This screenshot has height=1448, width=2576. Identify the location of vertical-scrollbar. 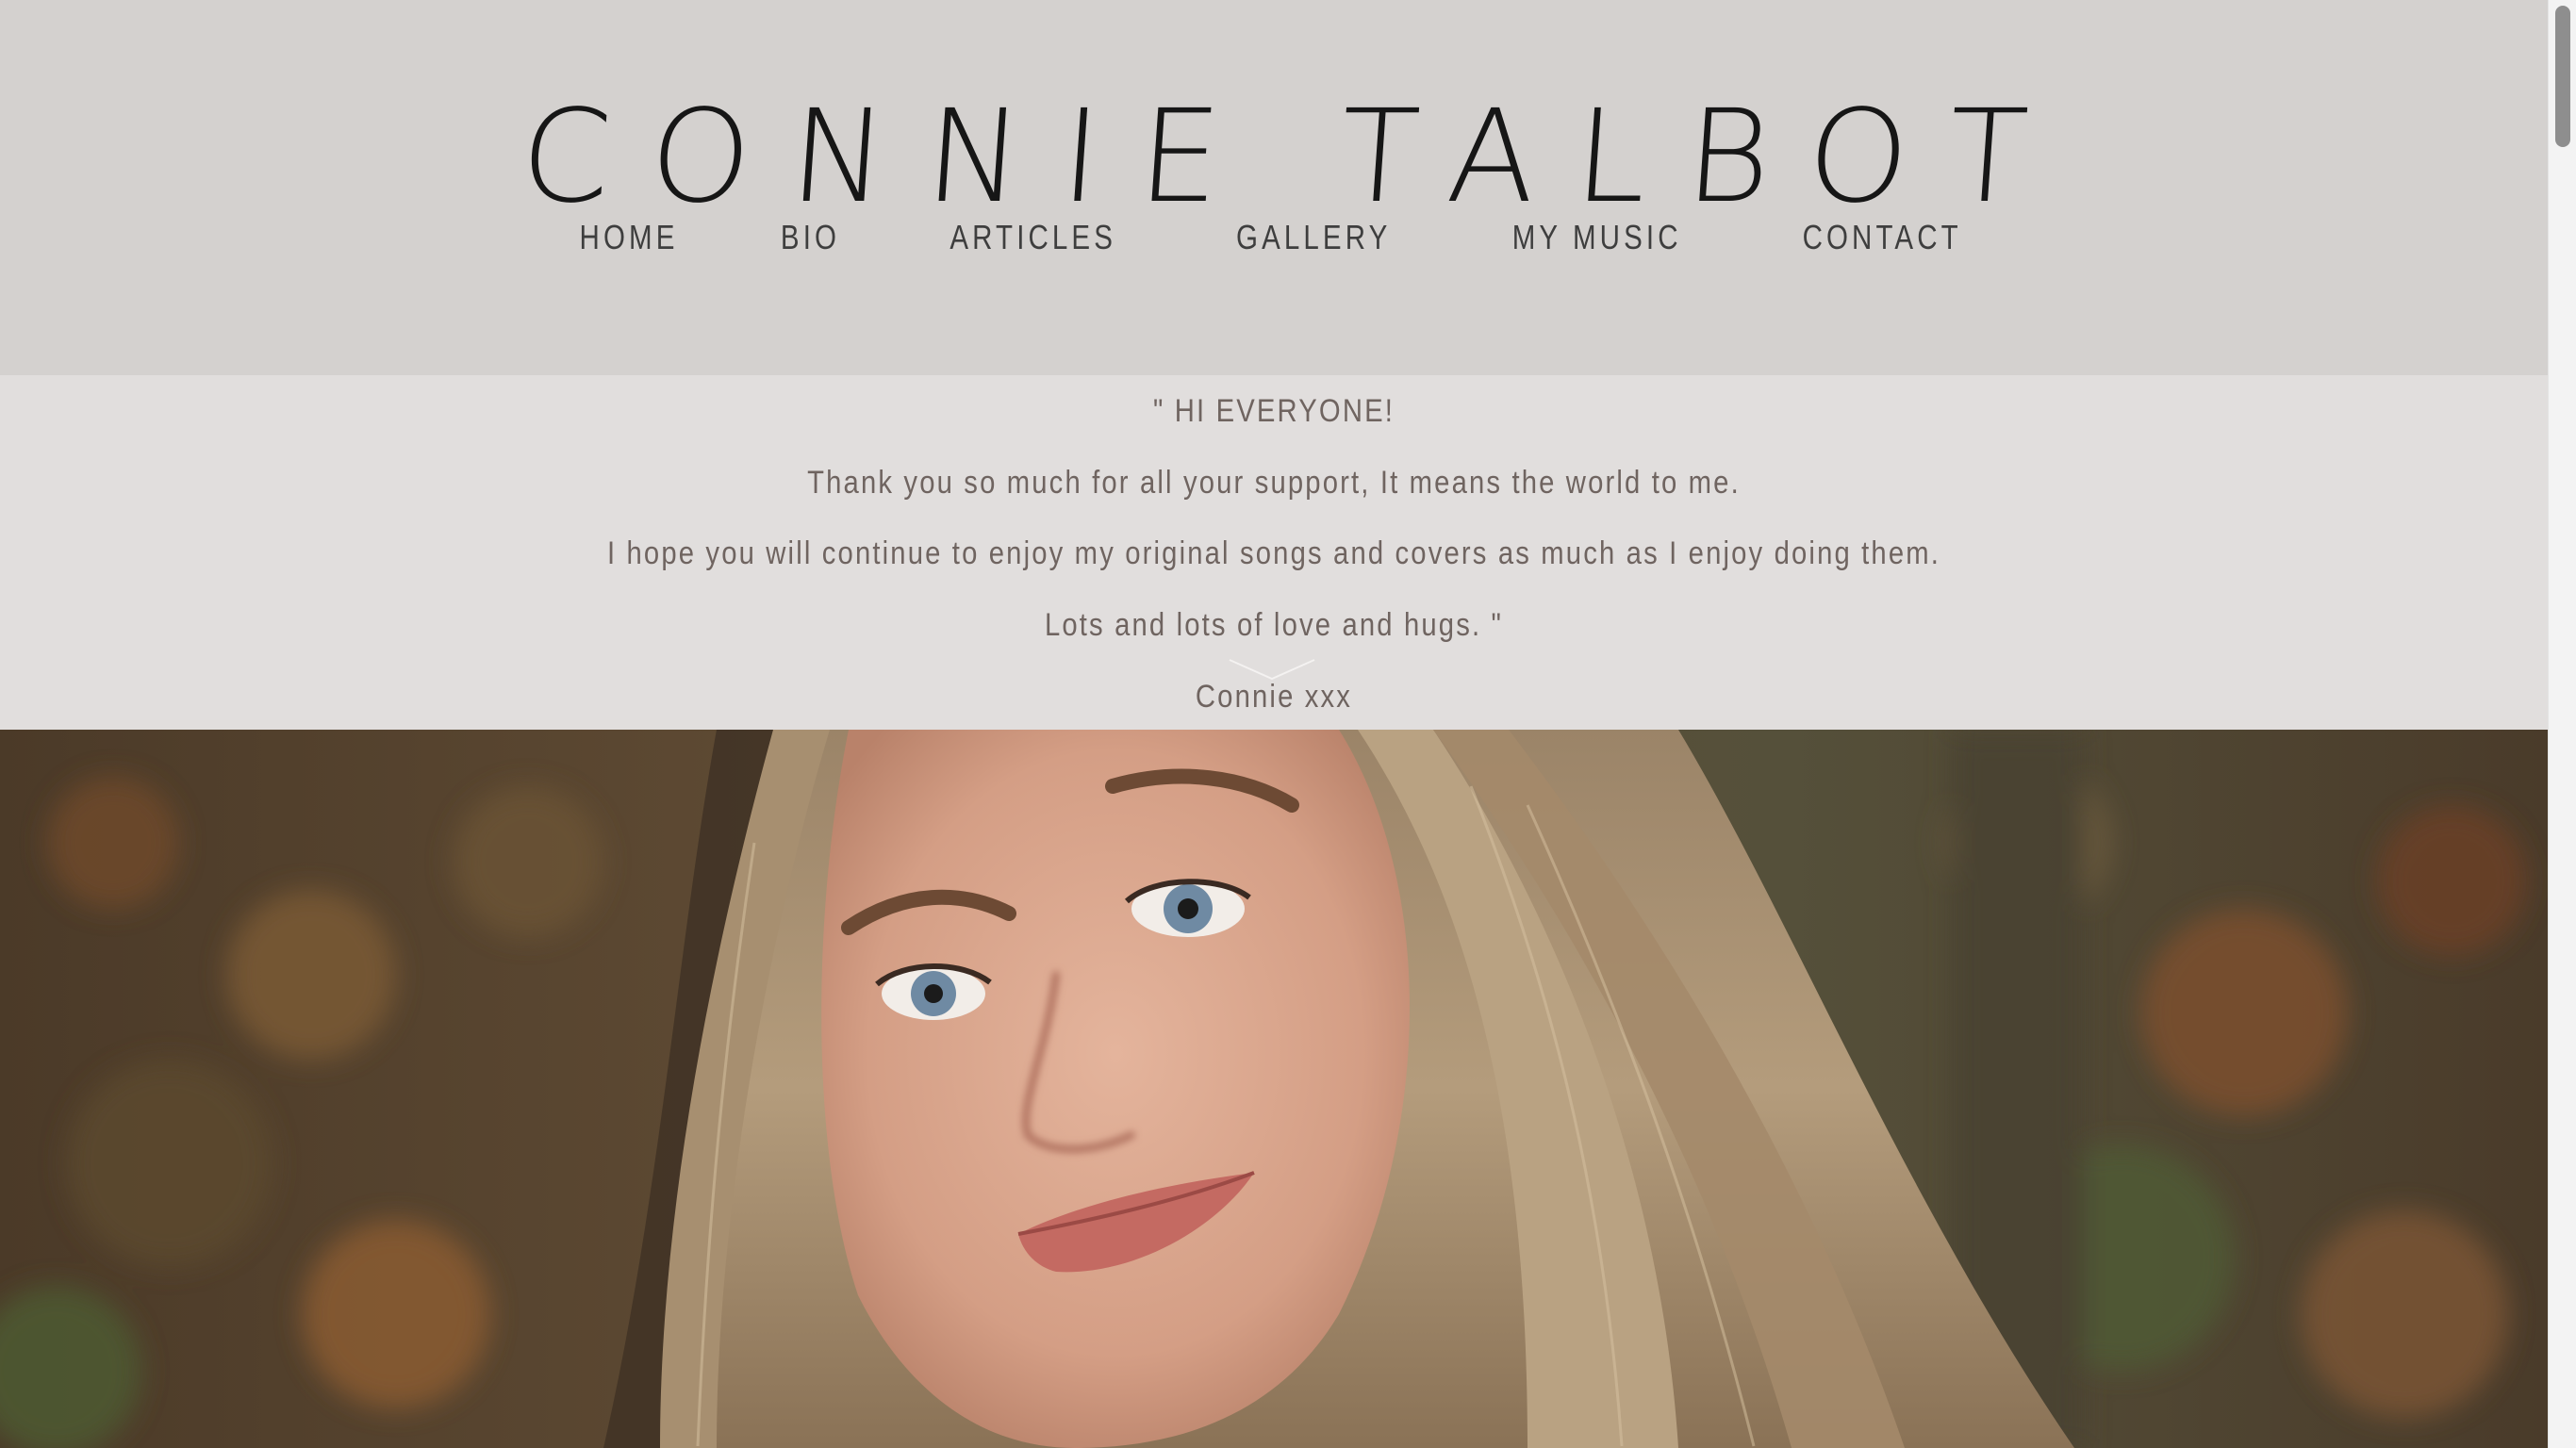
(2562, 724).